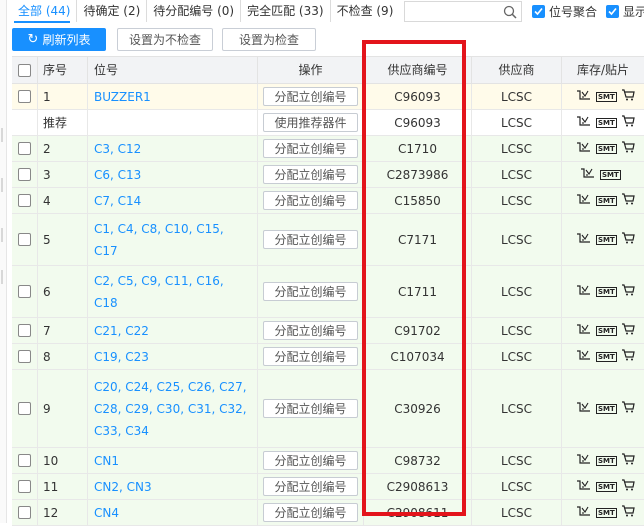  I want to click on display-label: 显示, so click(633, 12).